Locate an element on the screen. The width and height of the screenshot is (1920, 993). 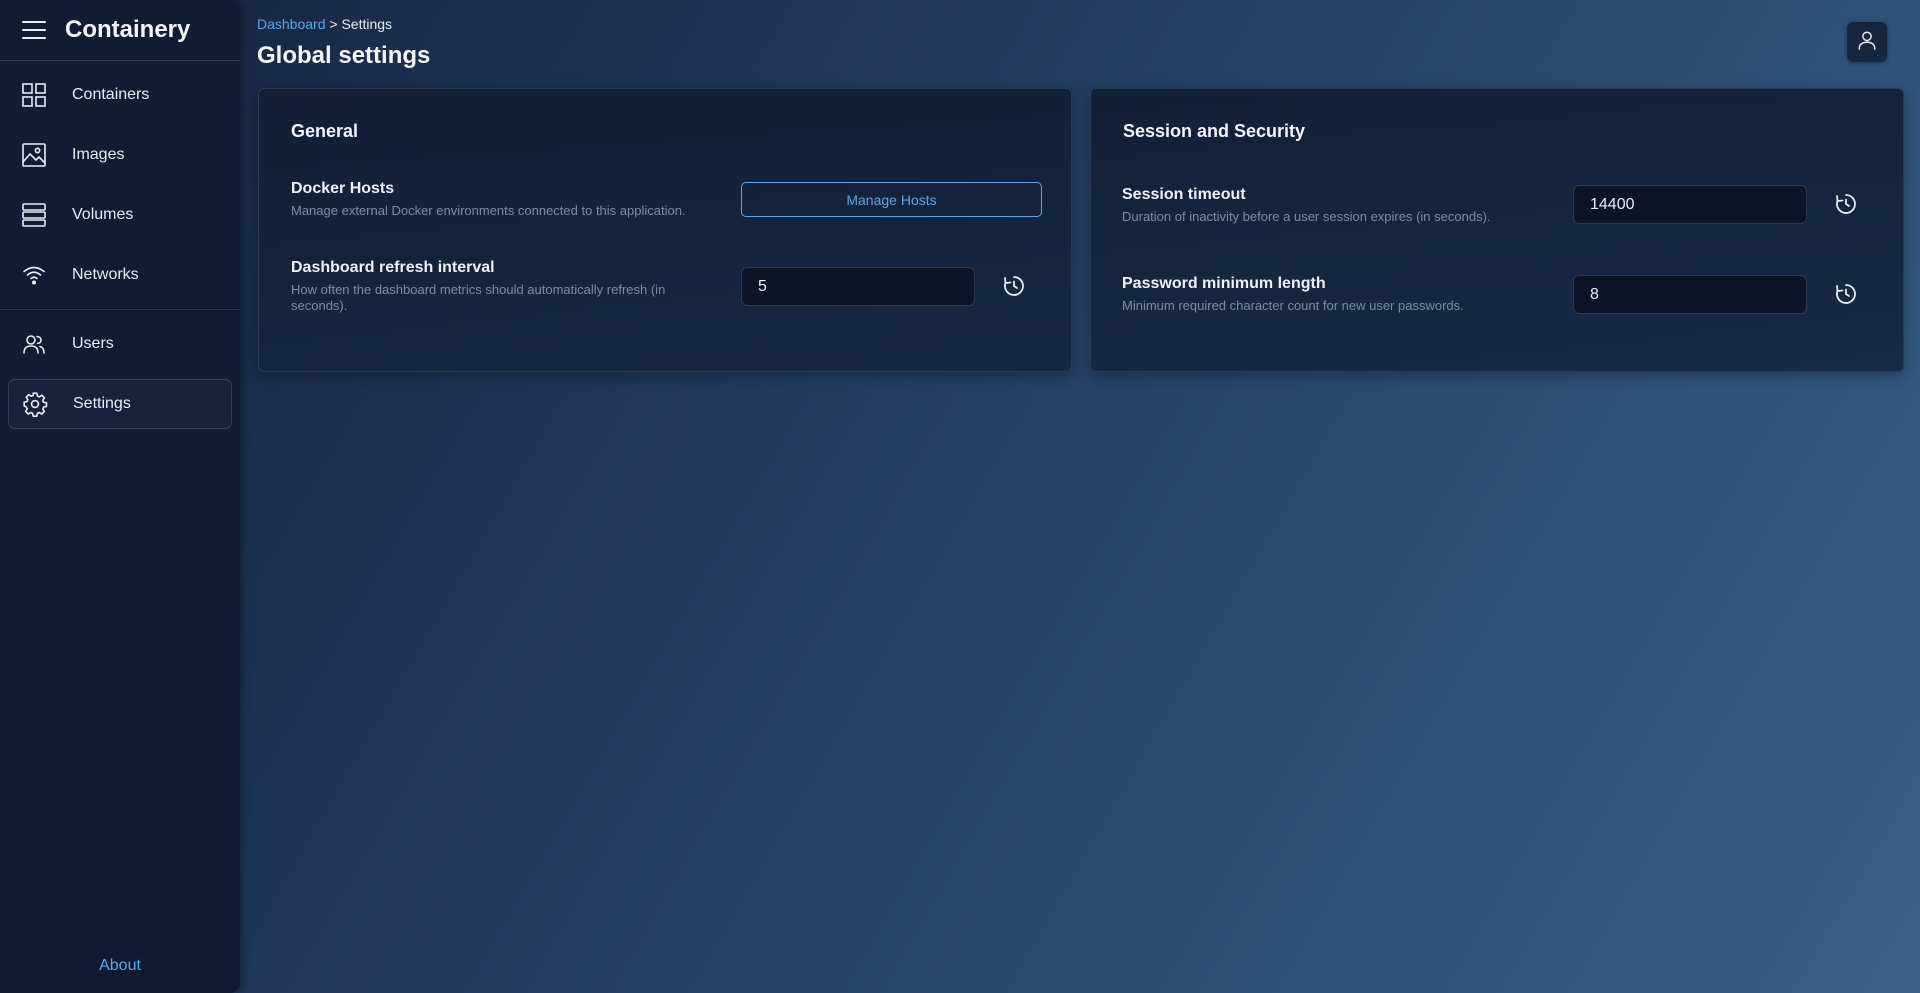
sidebar-item-users: Users is located at coordinates (120, 344).